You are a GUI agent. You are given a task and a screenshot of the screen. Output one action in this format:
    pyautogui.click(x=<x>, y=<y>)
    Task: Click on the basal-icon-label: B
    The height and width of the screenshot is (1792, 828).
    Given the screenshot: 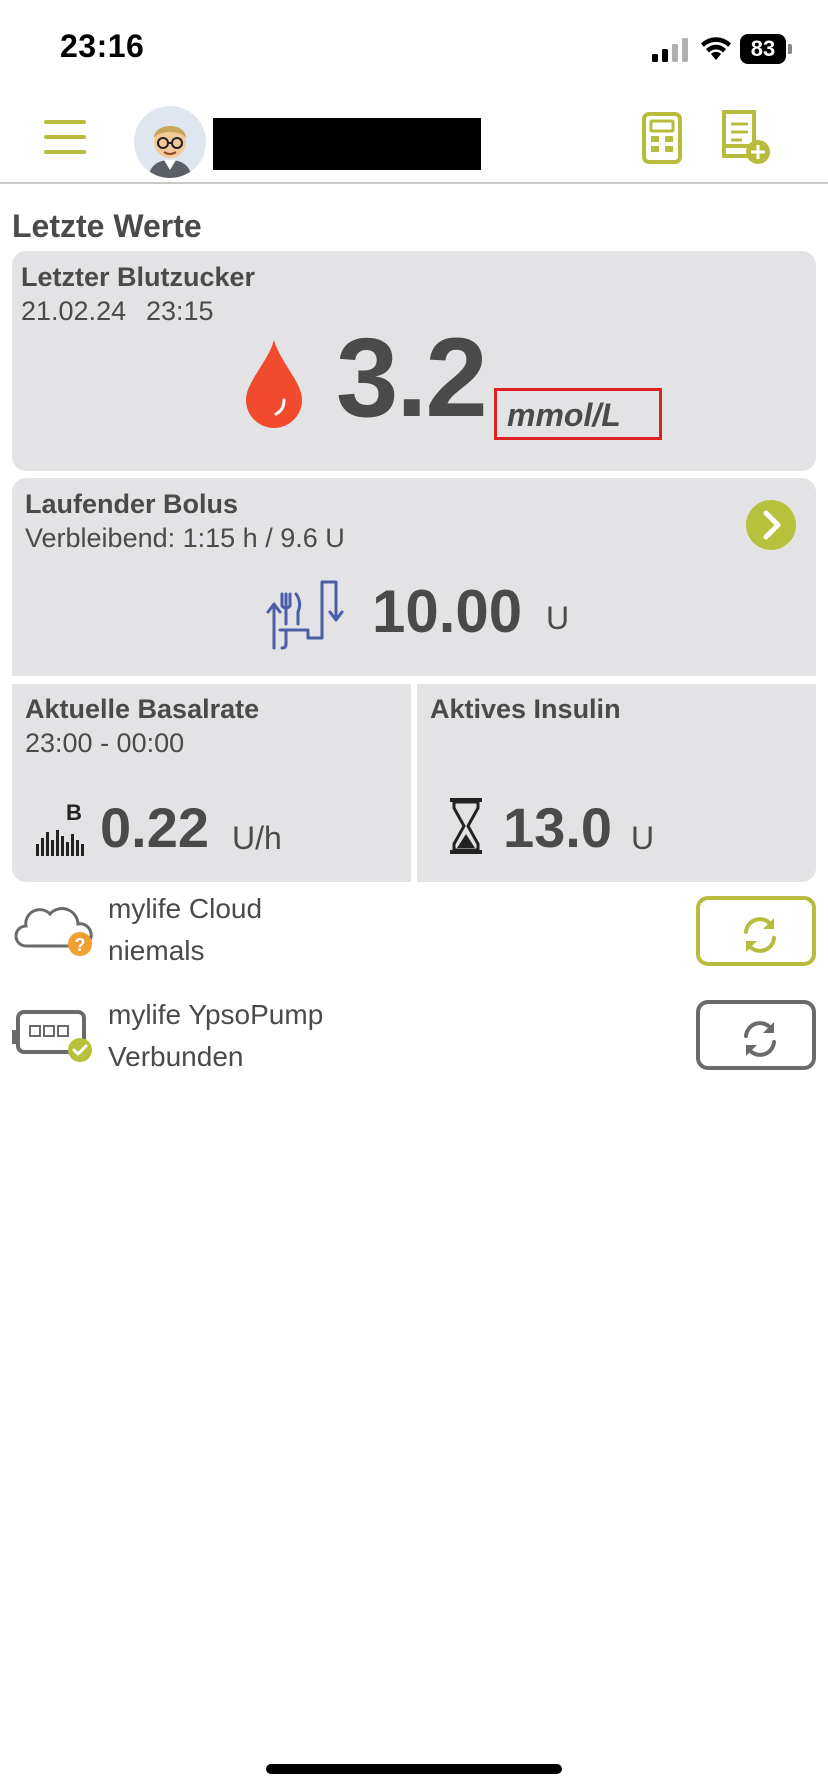 What is the action you would take?
    pyautogui.click(x=74, y=812)
    